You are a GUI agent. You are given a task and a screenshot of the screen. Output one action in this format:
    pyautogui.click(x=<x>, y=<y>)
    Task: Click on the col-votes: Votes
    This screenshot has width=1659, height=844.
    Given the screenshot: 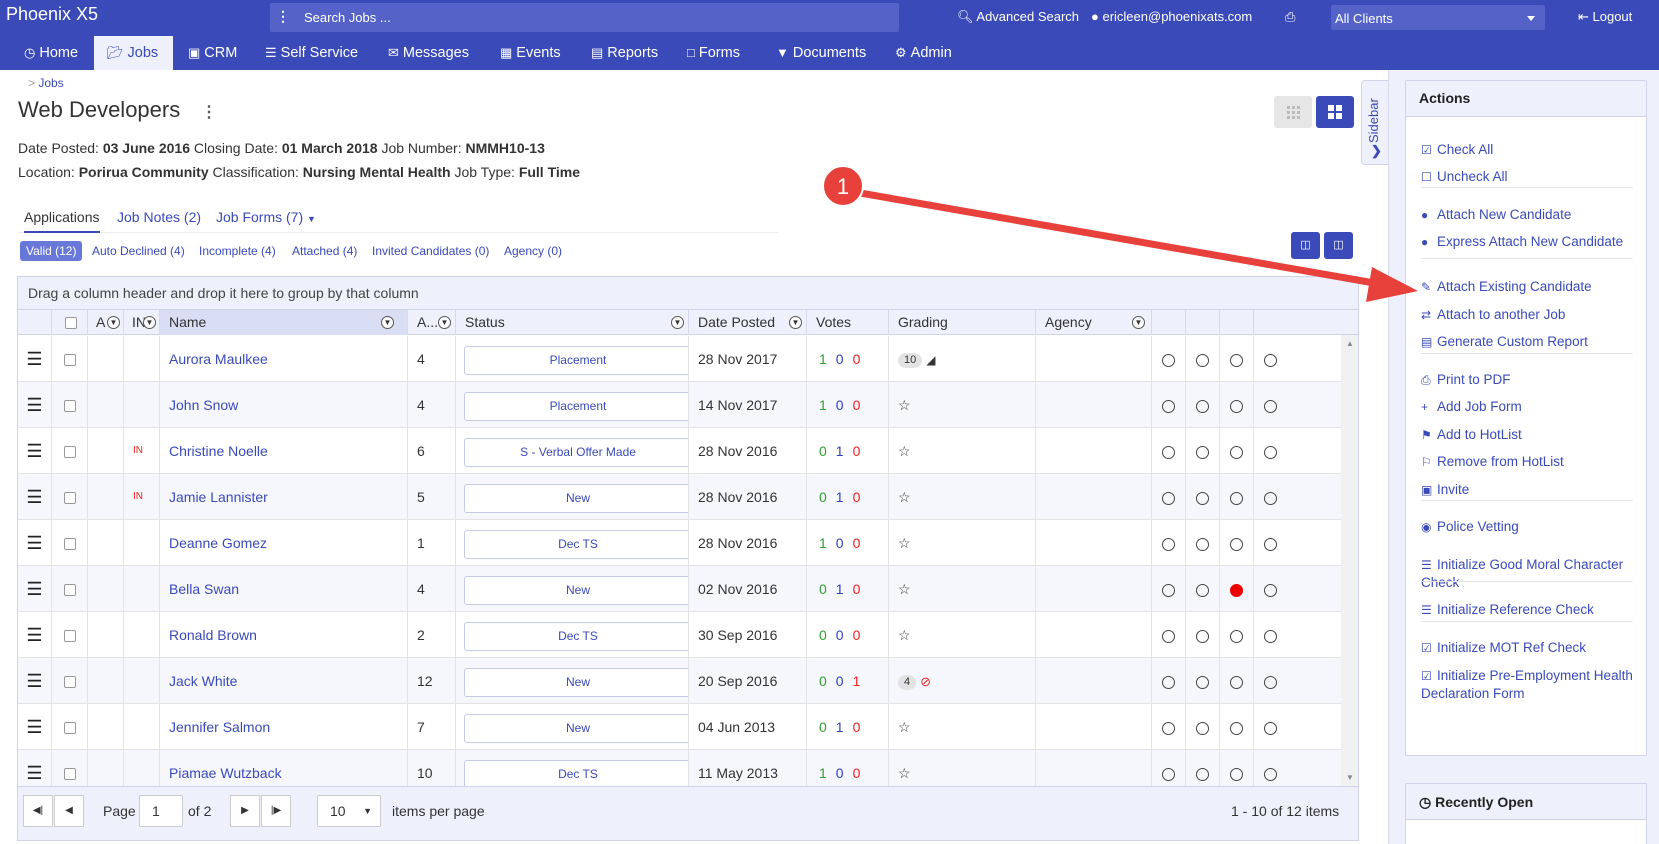 What is the action you would take?
    pyautogui.click(x=847, y=322)
    